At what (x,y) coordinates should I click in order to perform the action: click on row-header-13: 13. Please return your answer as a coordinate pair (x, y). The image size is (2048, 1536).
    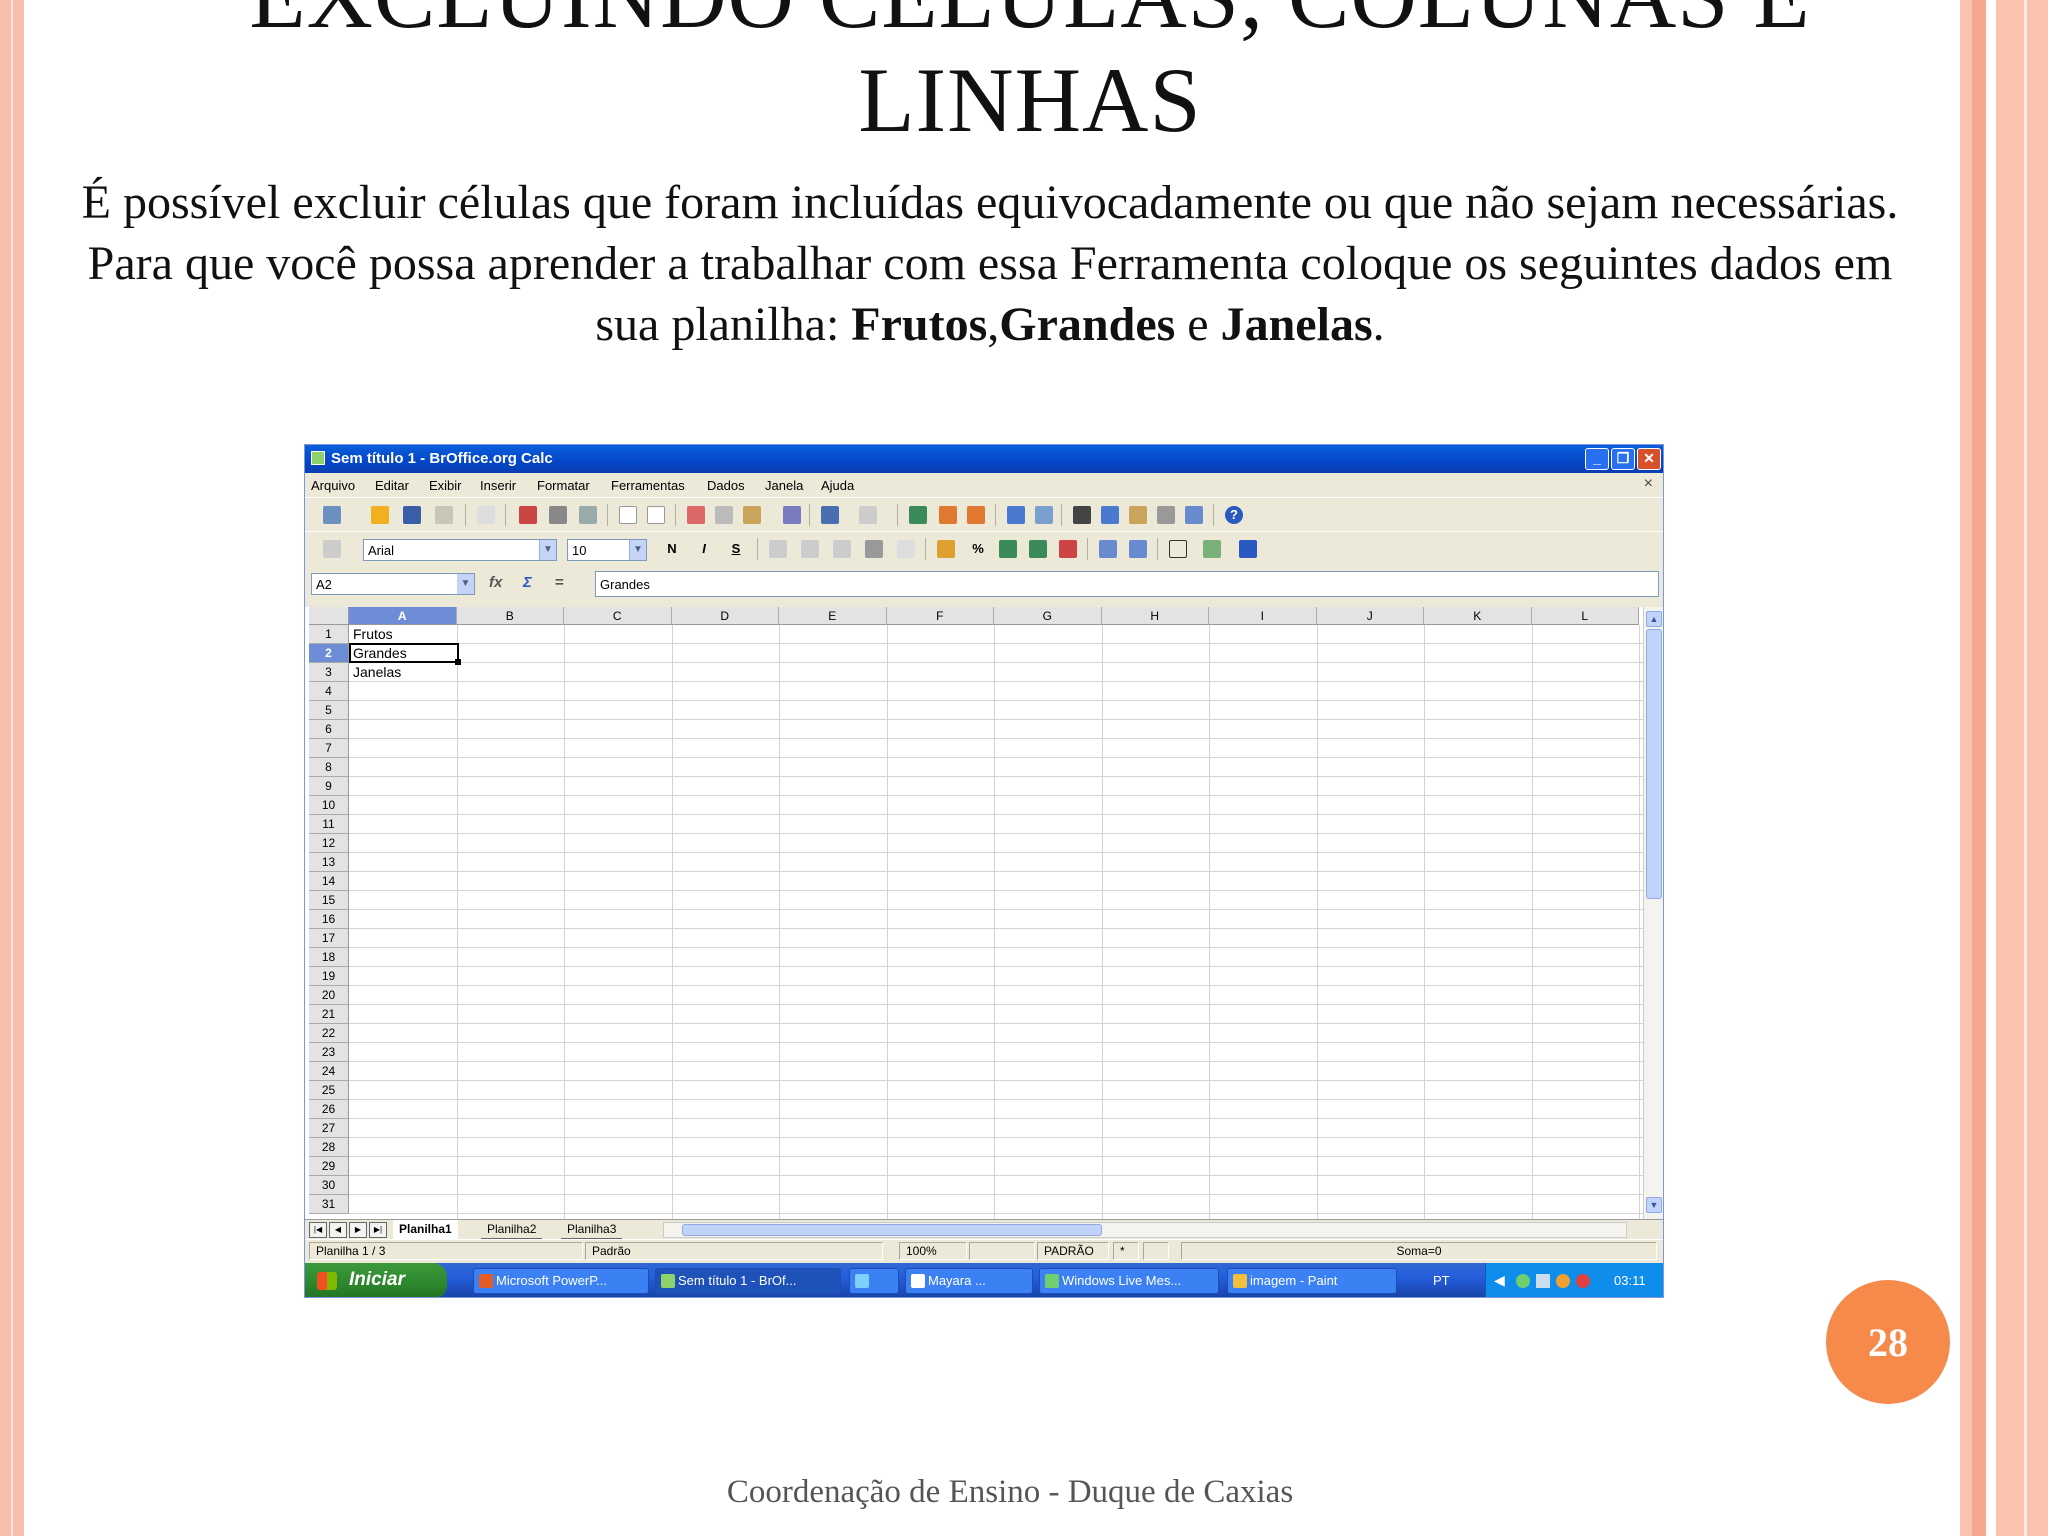
    Looking at the image, I should click on (329, 862).